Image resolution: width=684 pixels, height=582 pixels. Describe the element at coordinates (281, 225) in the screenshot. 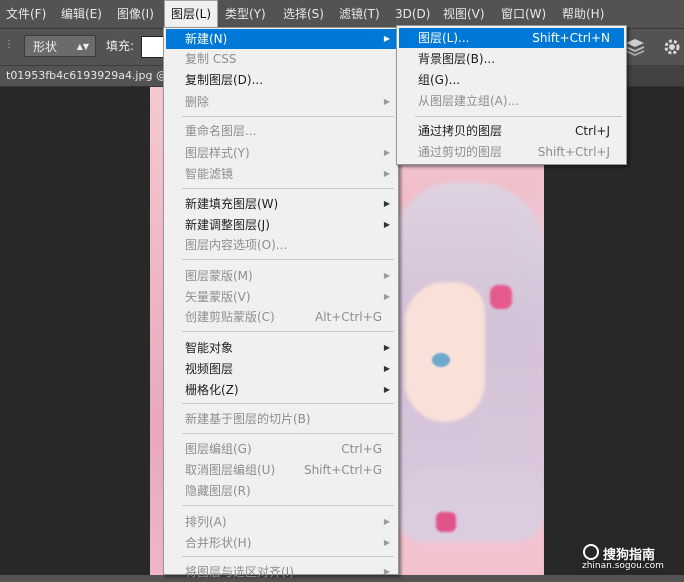

I see `menu-item-new-adjustment-layer: 新建调整图层(J) ▶` at that location.